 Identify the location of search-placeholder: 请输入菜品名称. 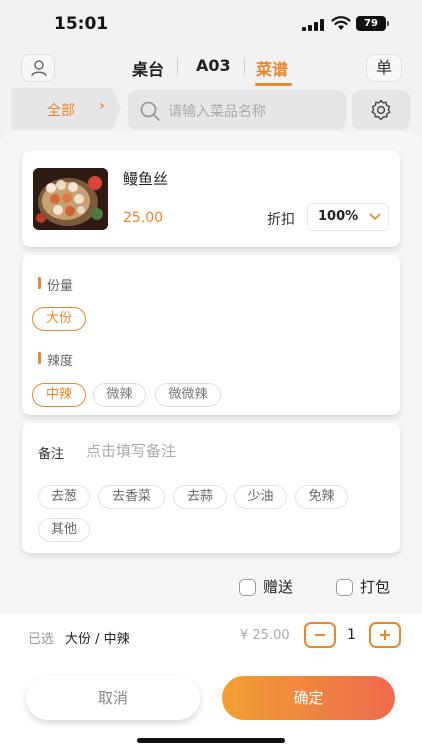
(217, 112).